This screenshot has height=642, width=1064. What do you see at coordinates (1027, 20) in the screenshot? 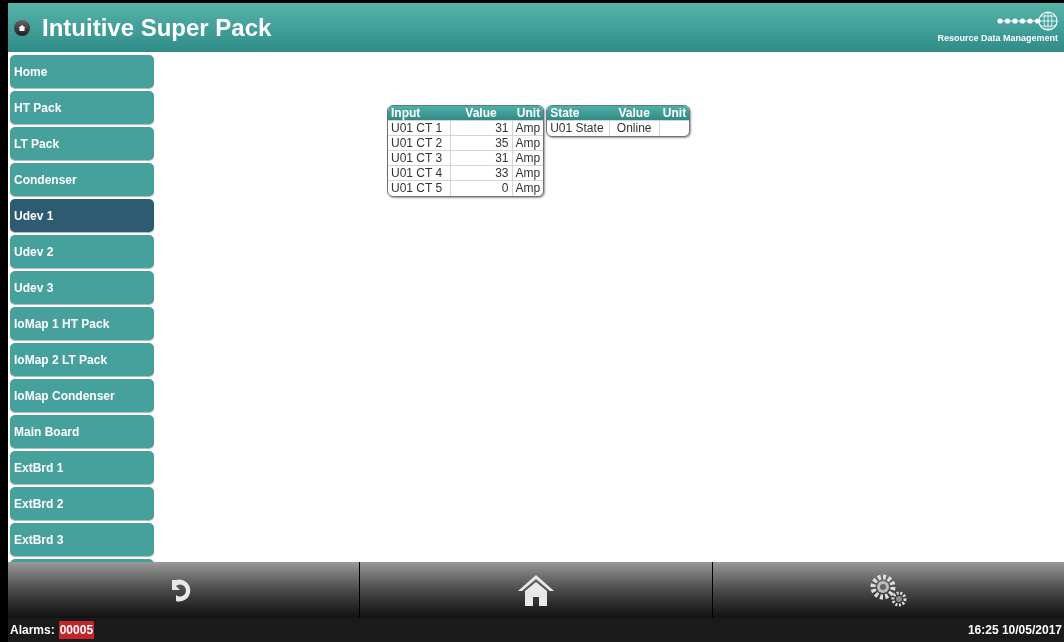
I see `logo-icon` at bounding box center [1027, 20].